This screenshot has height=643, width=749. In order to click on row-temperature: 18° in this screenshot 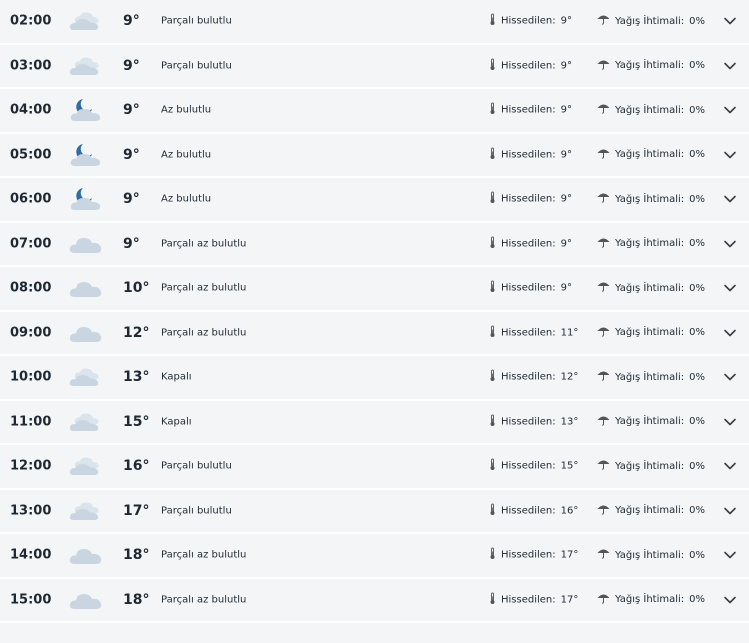, I will do `click(136, 599)`.